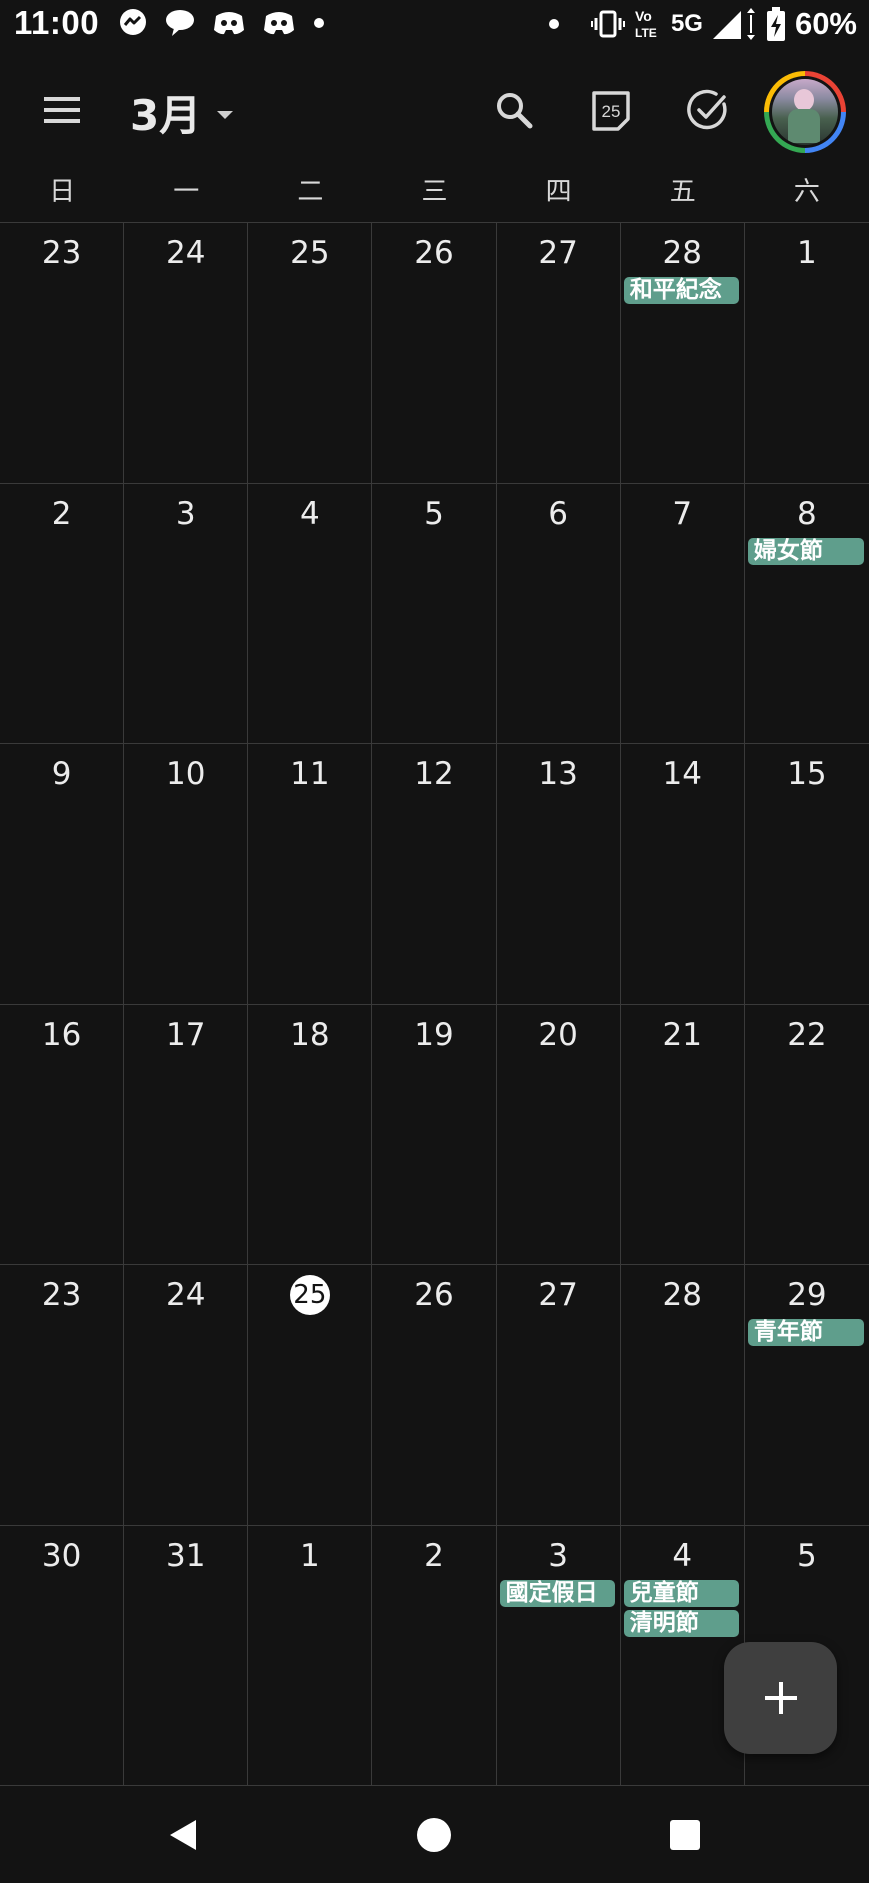 The height and width of the screenshot is (1883, 869). Describe the element at coordinates (806, 1135) in the screenshot. I see `day-cell: 22` at that location.